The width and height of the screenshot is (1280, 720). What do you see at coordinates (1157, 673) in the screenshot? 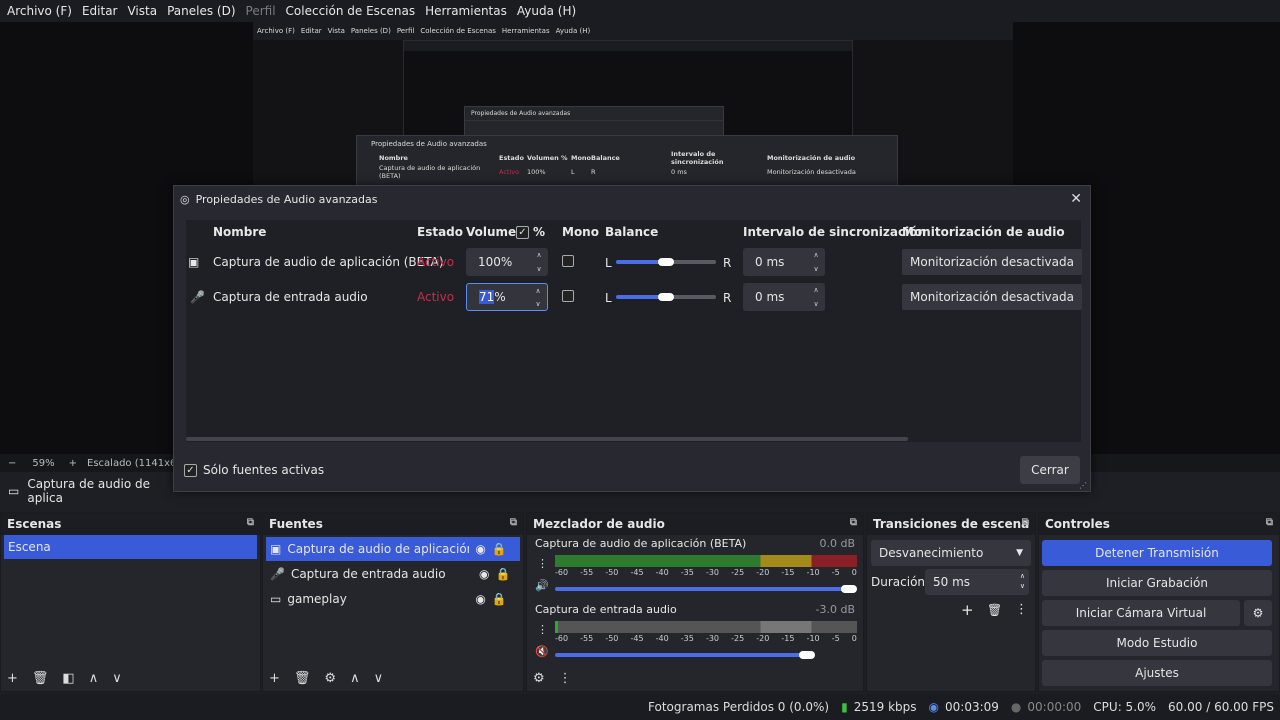
I see `settings-button: Ajustes` at bounding box center [1157, 673].